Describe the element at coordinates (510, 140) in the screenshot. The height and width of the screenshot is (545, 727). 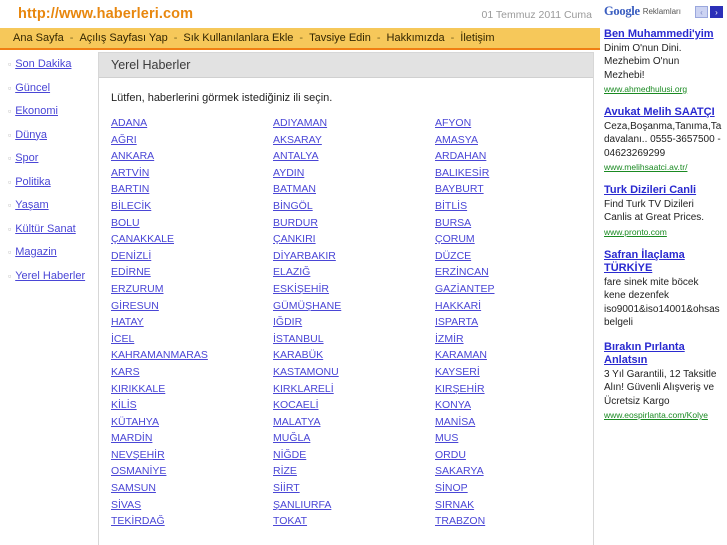
I see `city-link: AMASYA` at that location.